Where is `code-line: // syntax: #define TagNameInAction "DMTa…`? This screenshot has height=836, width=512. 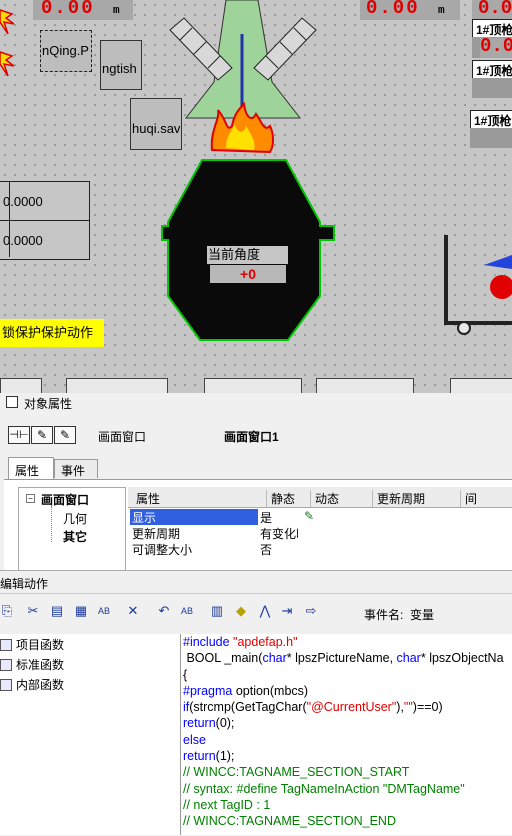 code-line: // syntax: #define TagNameInAction "DMTa… is located at coordinates (346, 789).